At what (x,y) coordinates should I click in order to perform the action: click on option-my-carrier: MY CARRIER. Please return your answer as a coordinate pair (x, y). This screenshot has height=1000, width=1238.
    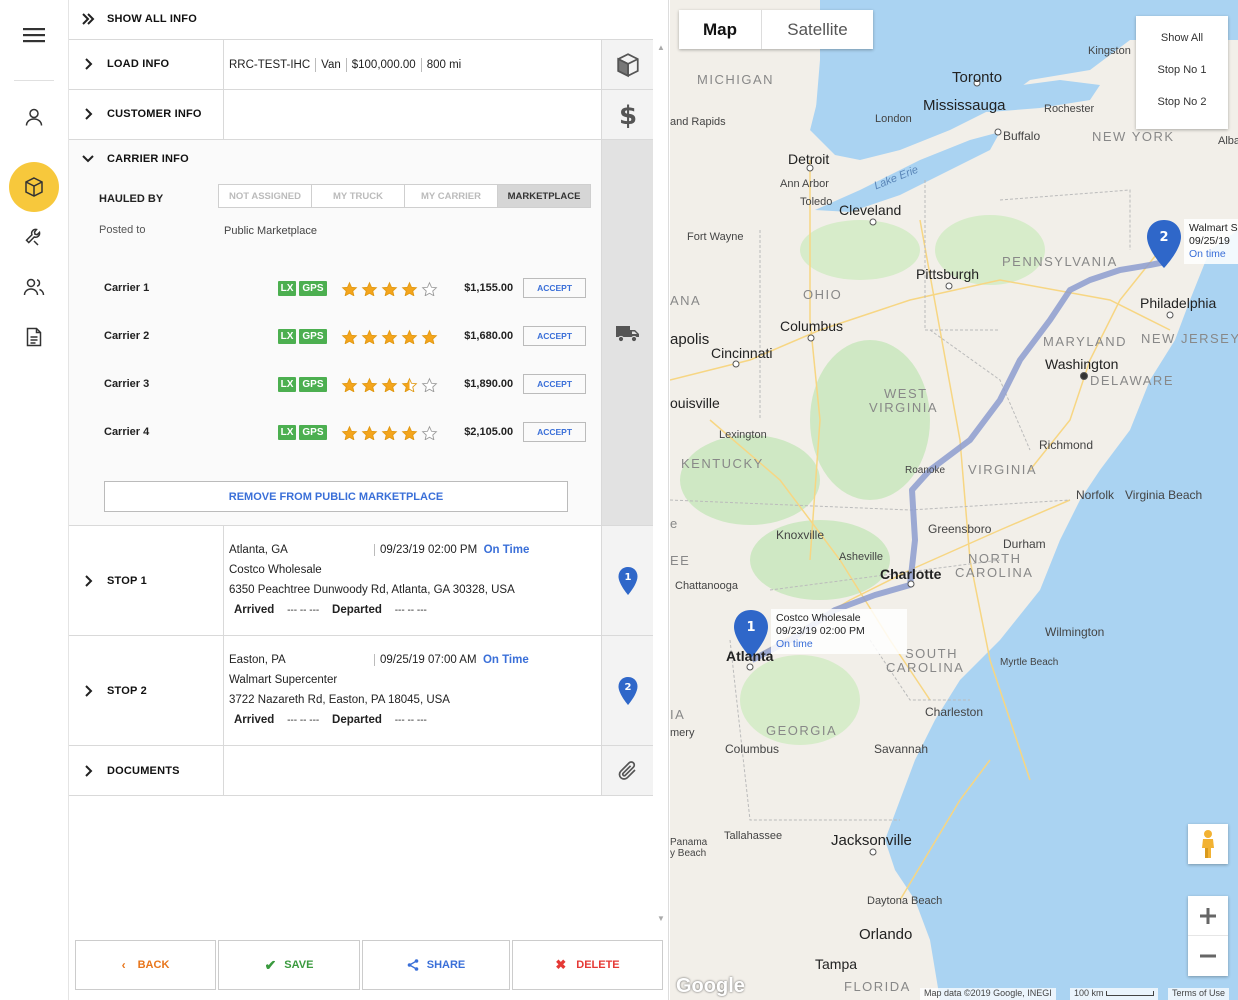
    Looking at the image, I should click on (451, 196).